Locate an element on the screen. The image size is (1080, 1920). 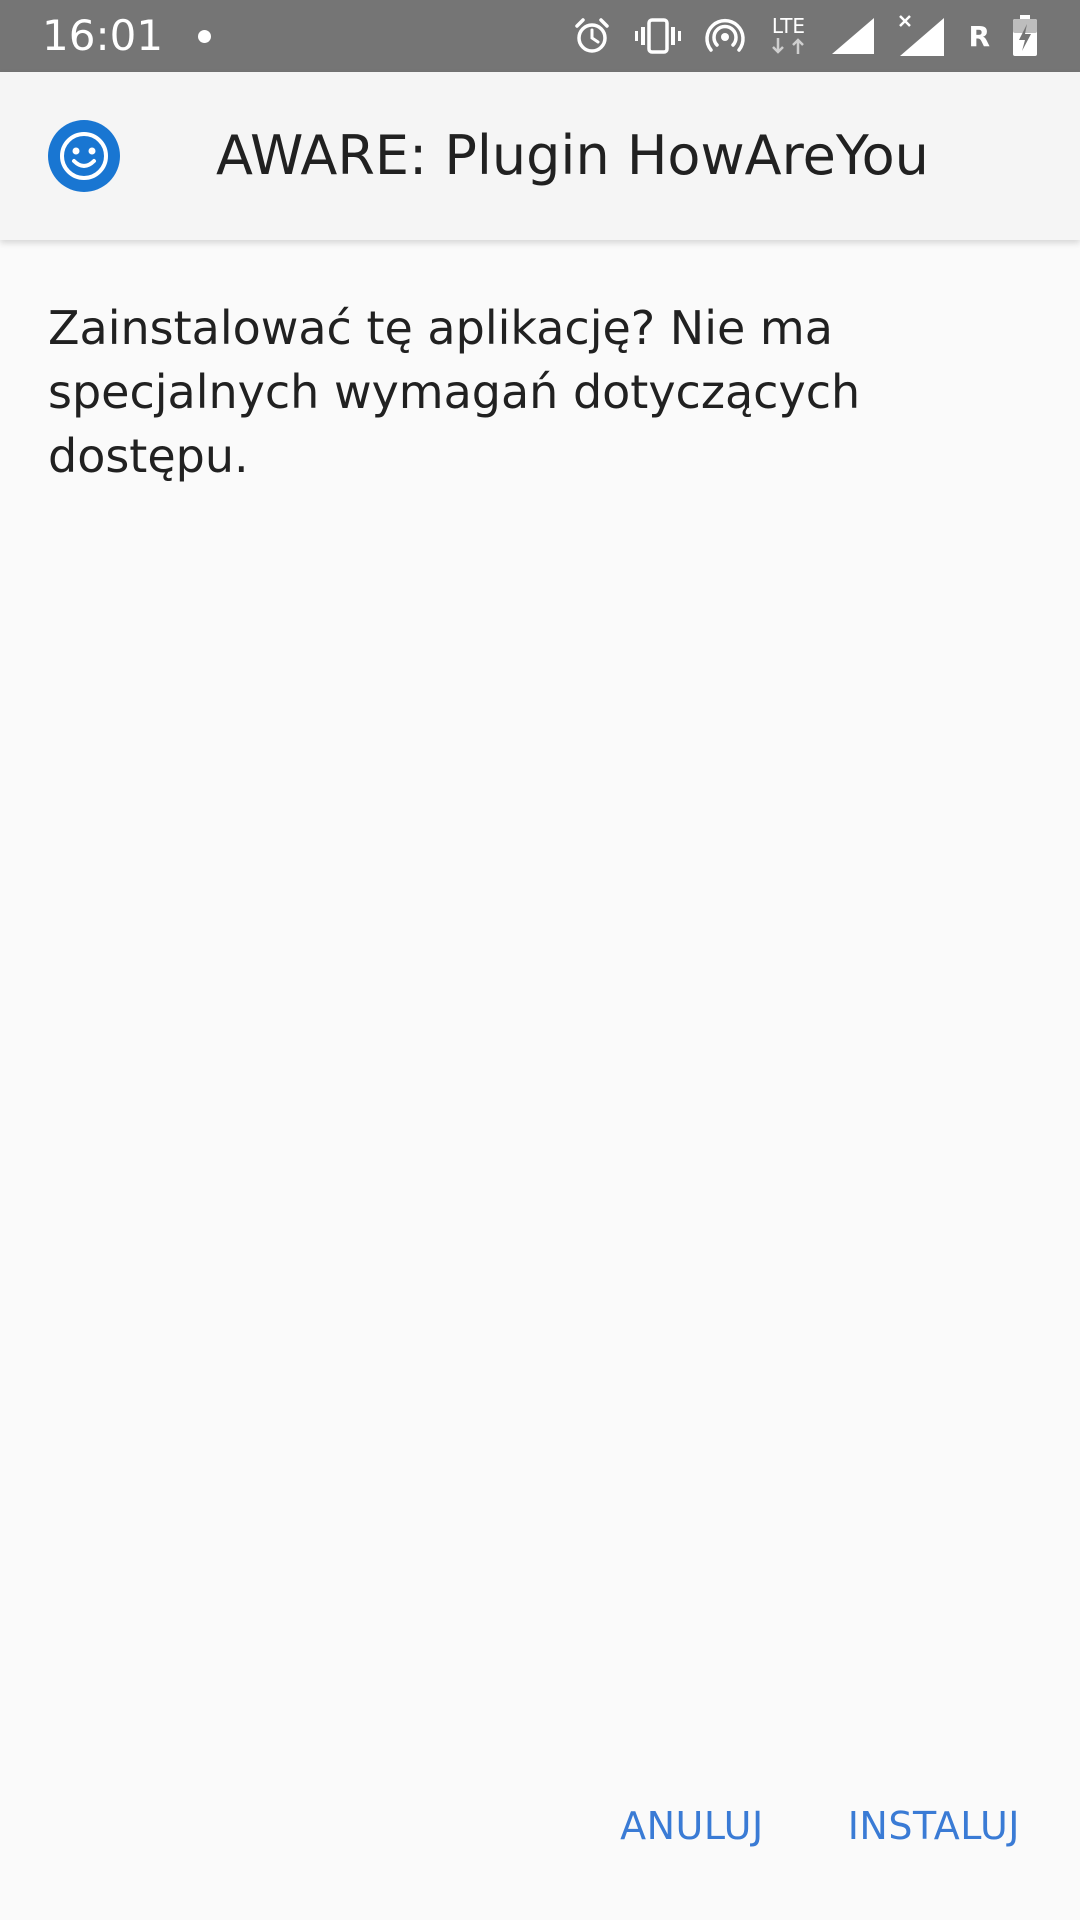
install-button: INSTALUJ is located at coordinates (934, 1826).